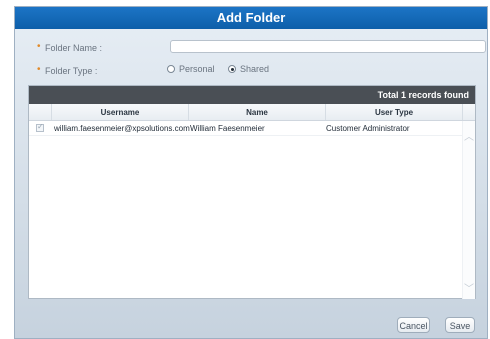  Describe the element at coordinates (71, 71) in the screenshot. I see `folder-type-label: Folder Type :` at that location.